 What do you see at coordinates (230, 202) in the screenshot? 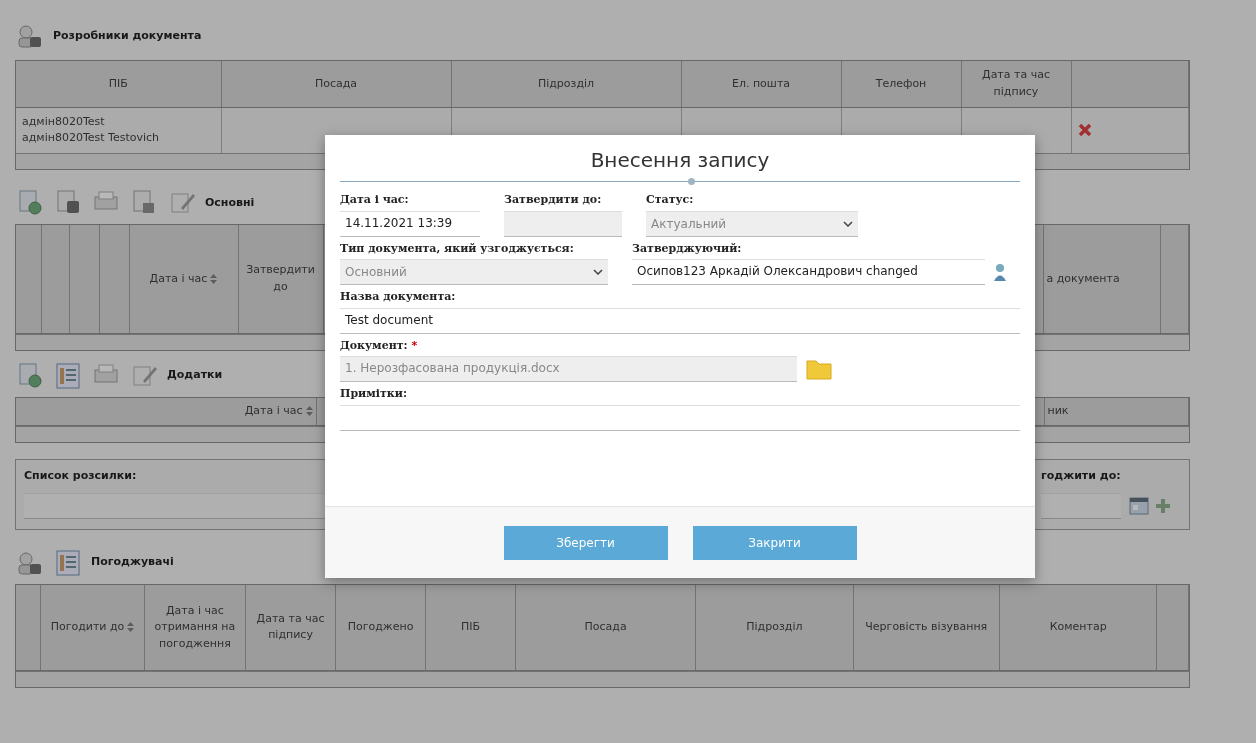
I see `section-title: Основні` at bounding box center [230, 202].